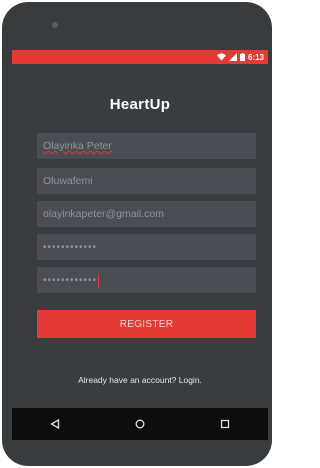  What do you see at coordinates (77, 146) in the screenshot?
I see `first-name-value: Olayinka Peter` at bounding box center [77, 146].